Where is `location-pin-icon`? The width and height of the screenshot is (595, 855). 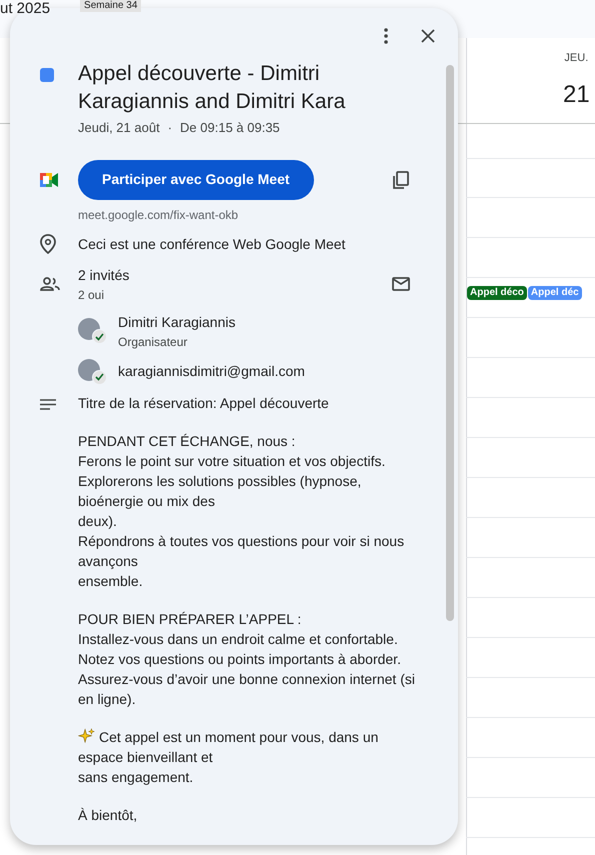 location-pin-icon is located at coordinates (48, 244).